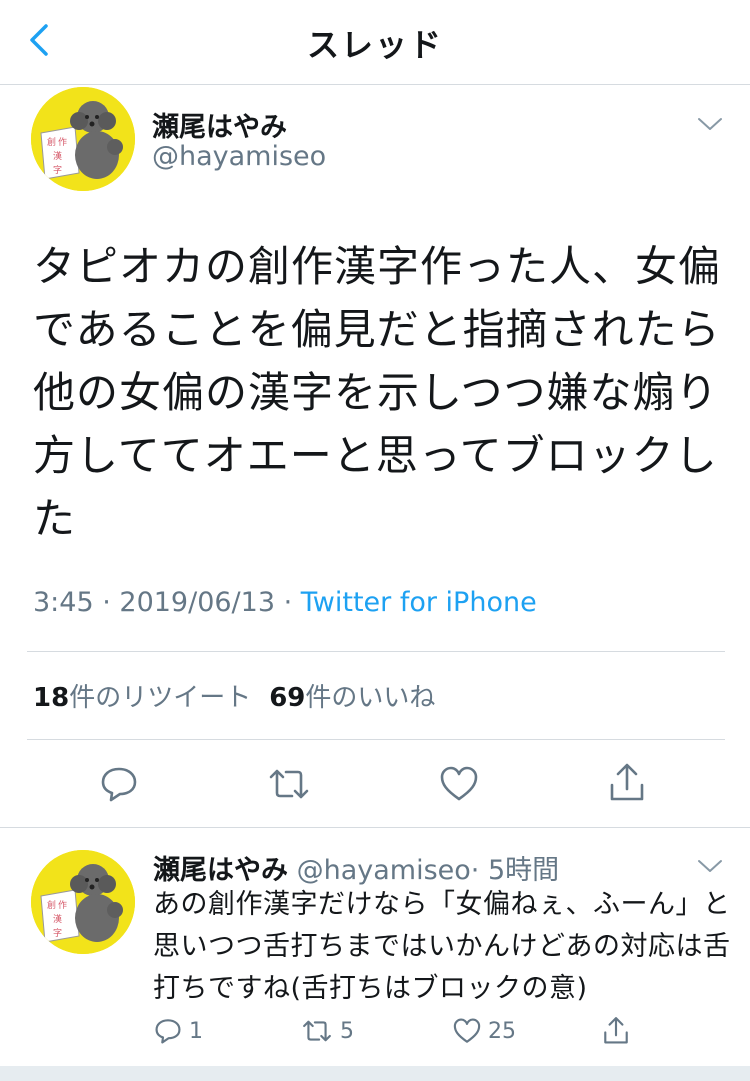 The height and width of the screenshot is (1081, 750). I want to click on retweet-button, so click(289, 784).